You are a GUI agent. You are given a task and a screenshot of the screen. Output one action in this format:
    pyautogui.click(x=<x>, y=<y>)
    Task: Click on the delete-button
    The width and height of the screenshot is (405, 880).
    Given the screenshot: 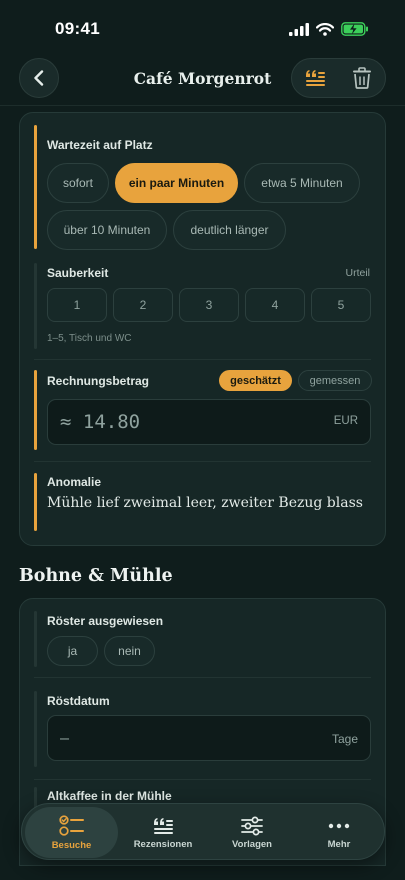 What is the action you would take?
    pyautogui.click(x=362, y=78)
    